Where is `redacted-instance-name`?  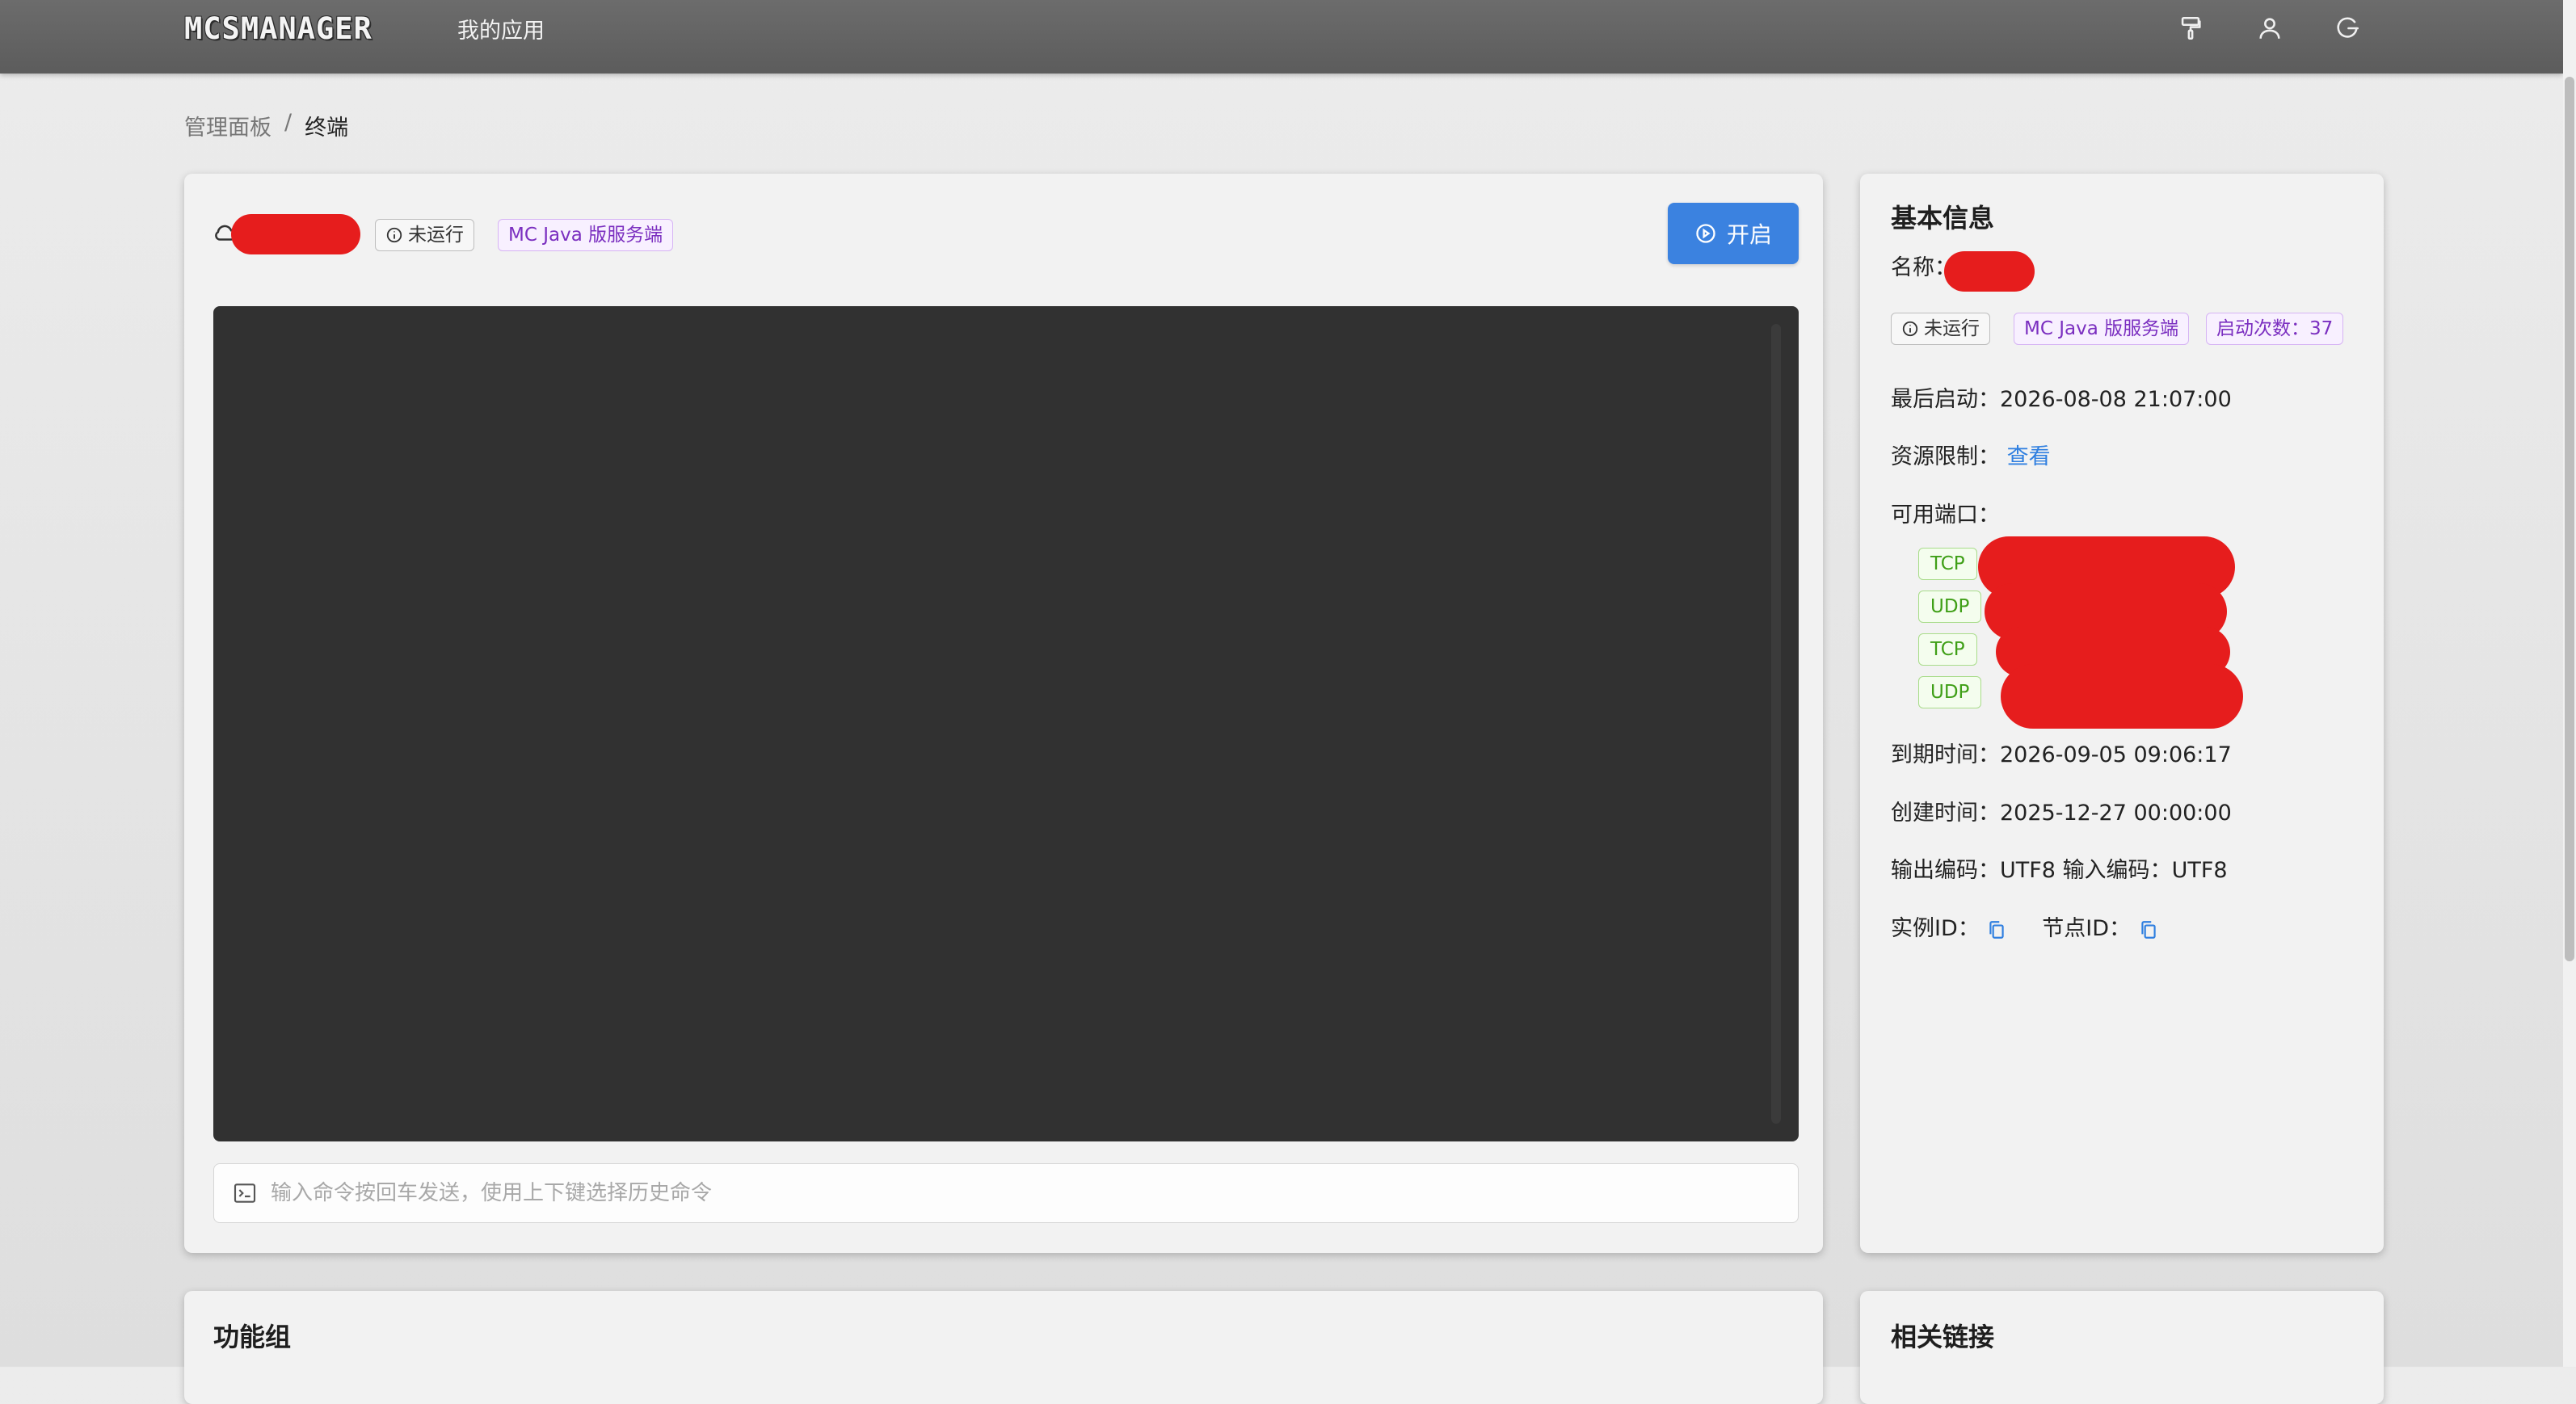 redacted-instance-name is located at coordinates (295, 234).